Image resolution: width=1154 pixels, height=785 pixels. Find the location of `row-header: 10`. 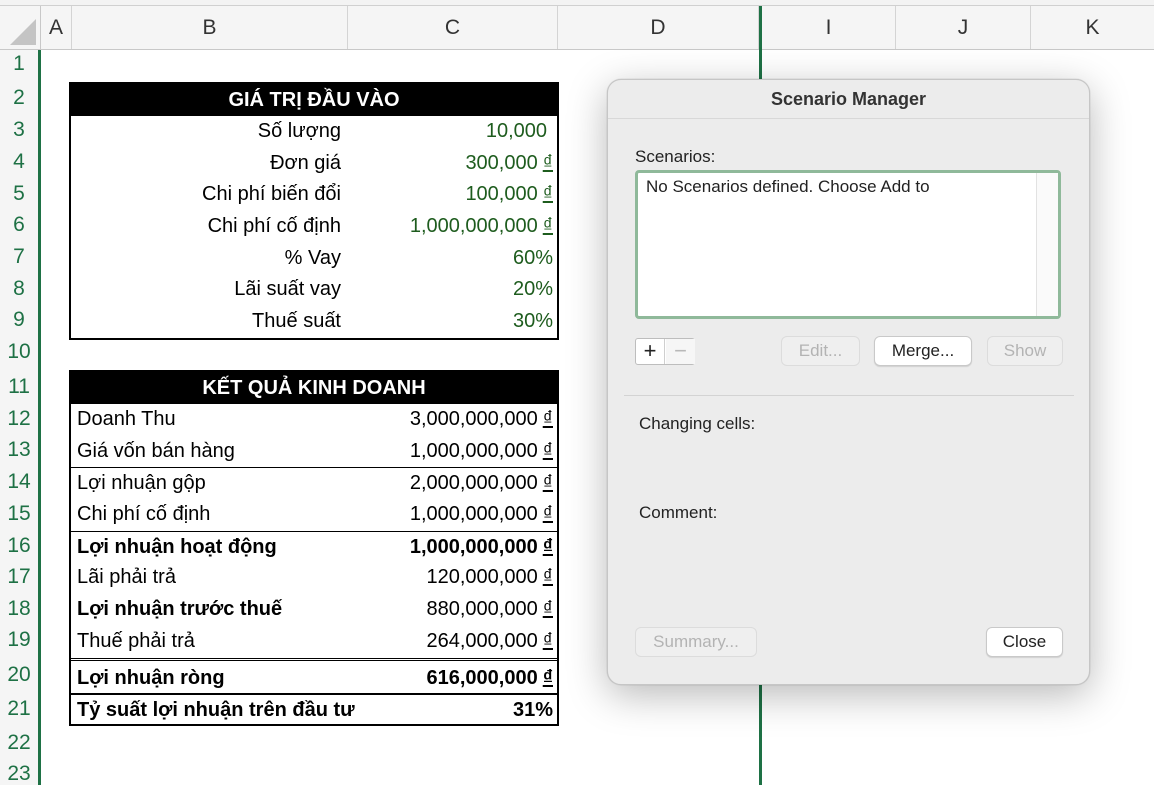

row-header: 10 is located at coordinates (19, 352).